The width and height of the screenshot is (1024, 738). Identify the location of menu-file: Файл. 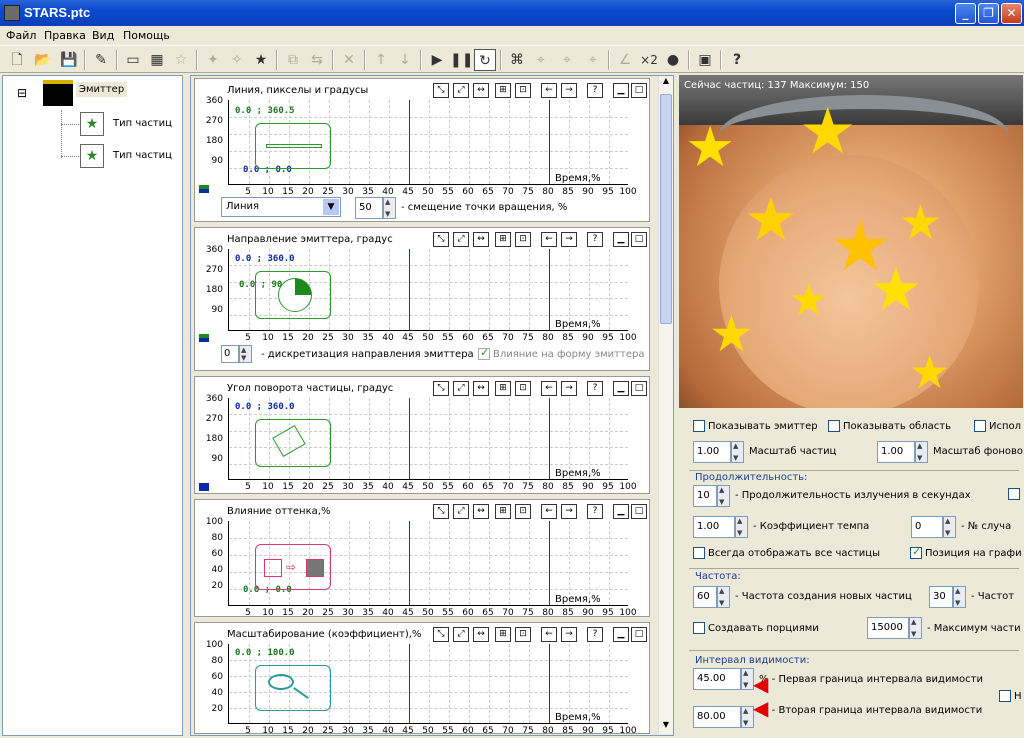
(21, 35).